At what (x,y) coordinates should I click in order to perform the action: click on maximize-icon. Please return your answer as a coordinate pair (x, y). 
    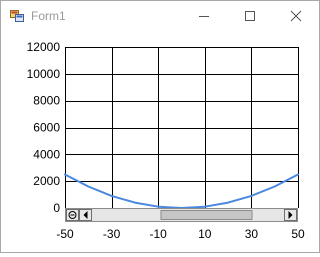
    Looking at the image, I should click on (250, 16).